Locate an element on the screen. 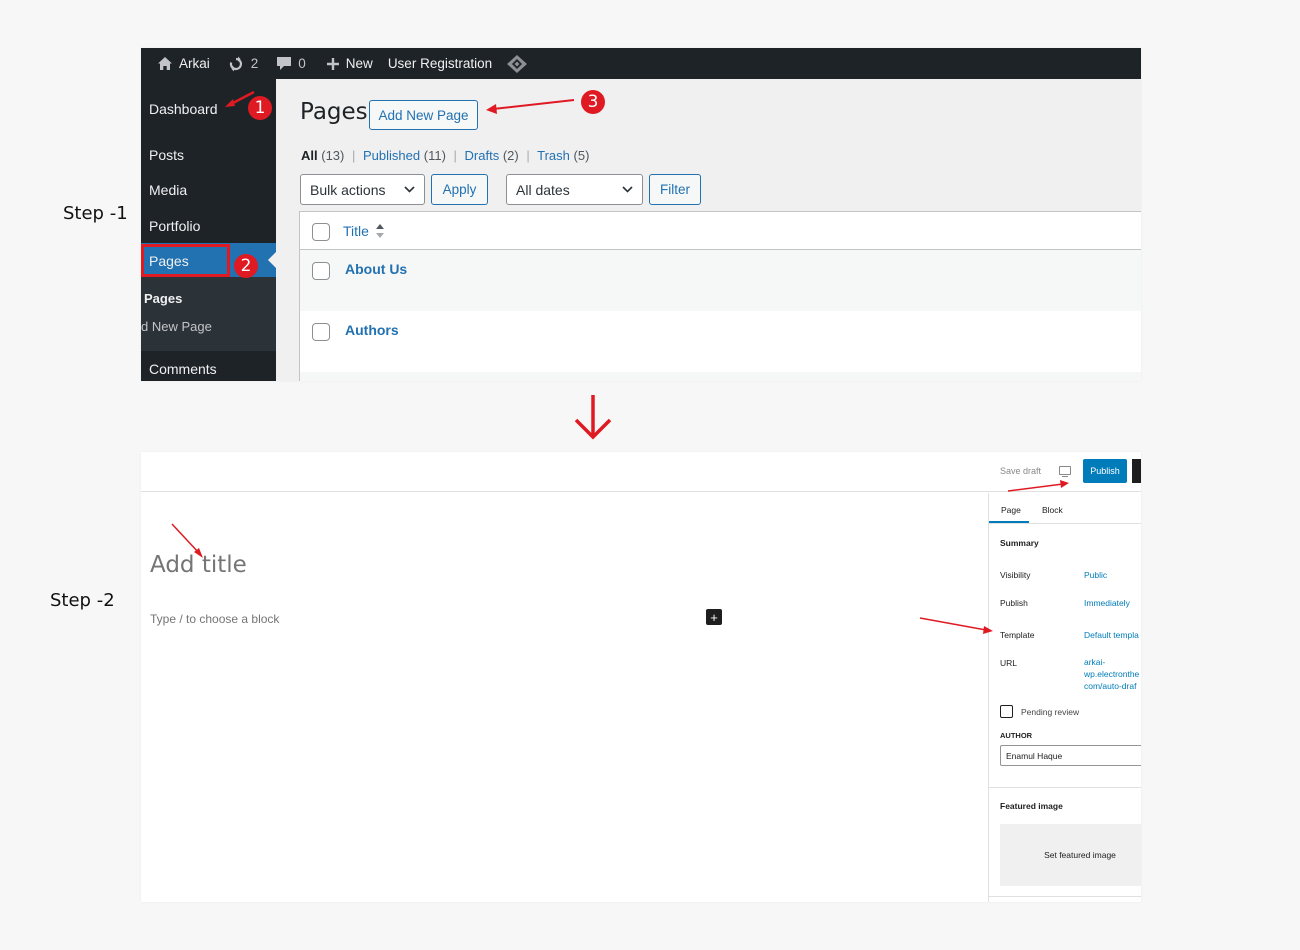 This screenshot has height=950, width=1300. filter-all: All is located at coordinates (309, 155).